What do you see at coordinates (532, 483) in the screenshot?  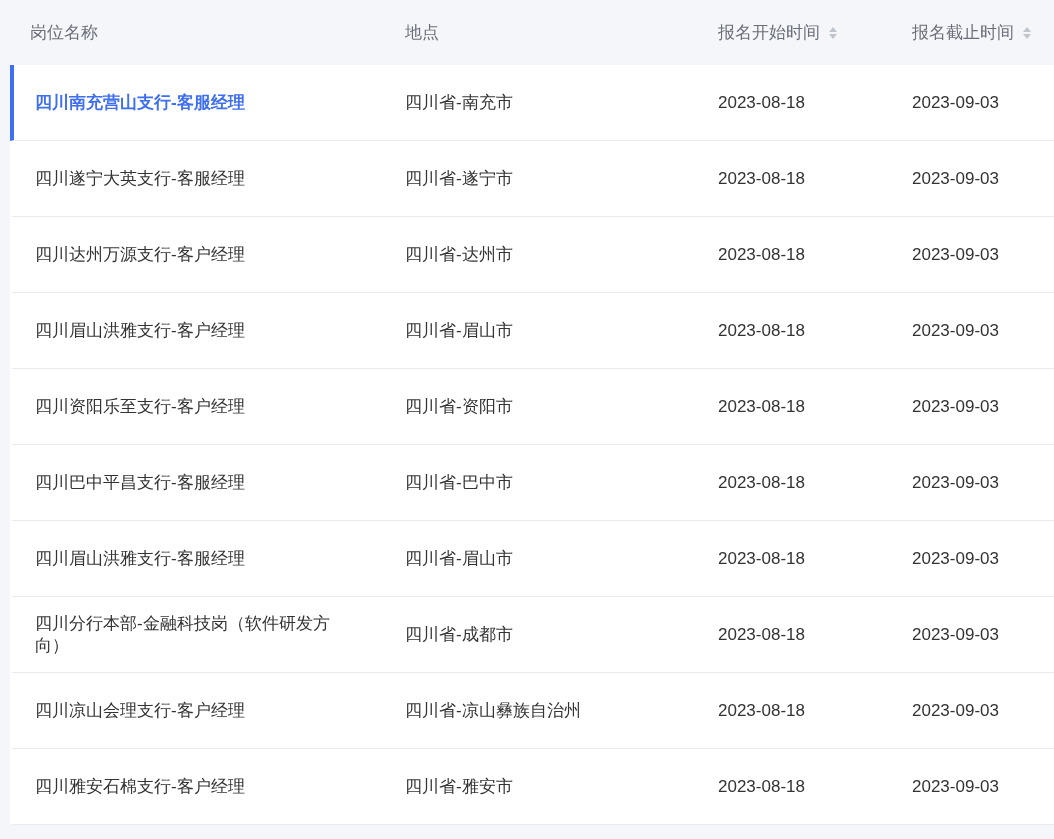 I see `table-row: 四川巴中平昌支行-客服经理 四川省-巴中市 2023-08-18 2023-09-03` at bounding box center [532, 483].